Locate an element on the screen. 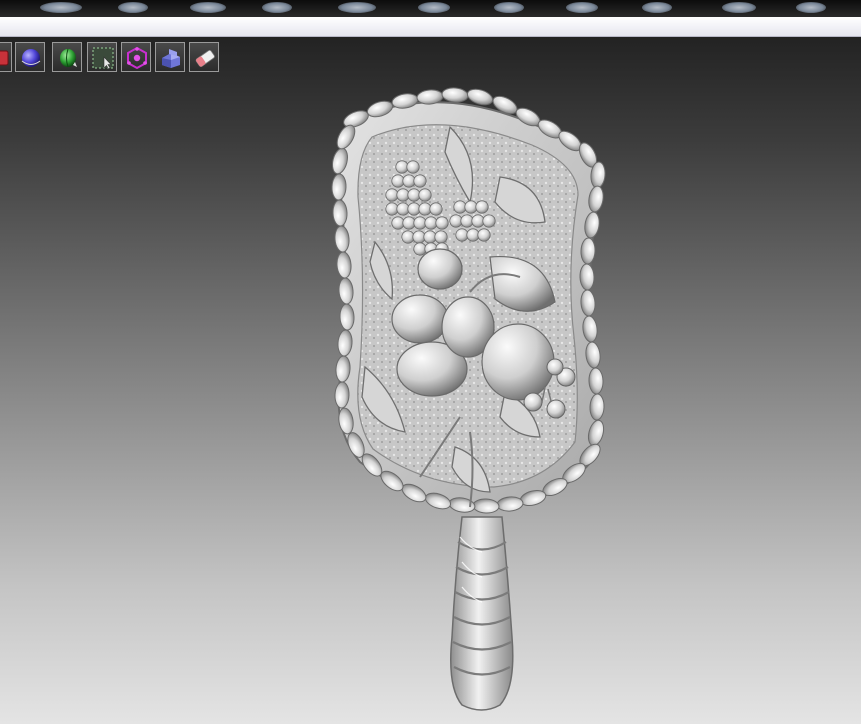  border-bead is located at coordinates (455, 95).